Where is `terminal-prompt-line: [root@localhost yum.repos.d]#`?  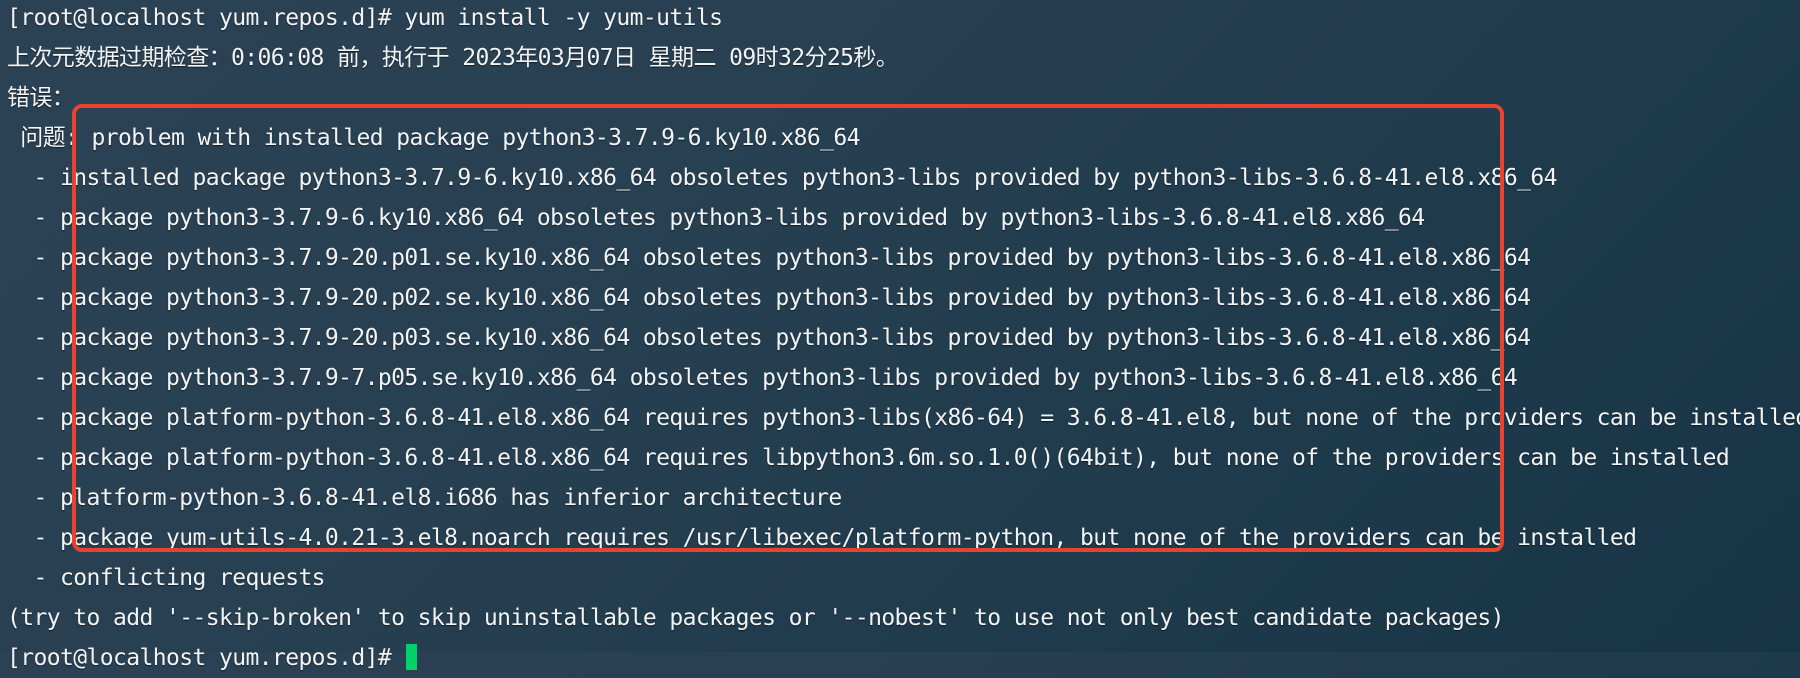
terminal-prompt-line: [root@localhost yum.repos.d]# is located at coordinates (903, 658).